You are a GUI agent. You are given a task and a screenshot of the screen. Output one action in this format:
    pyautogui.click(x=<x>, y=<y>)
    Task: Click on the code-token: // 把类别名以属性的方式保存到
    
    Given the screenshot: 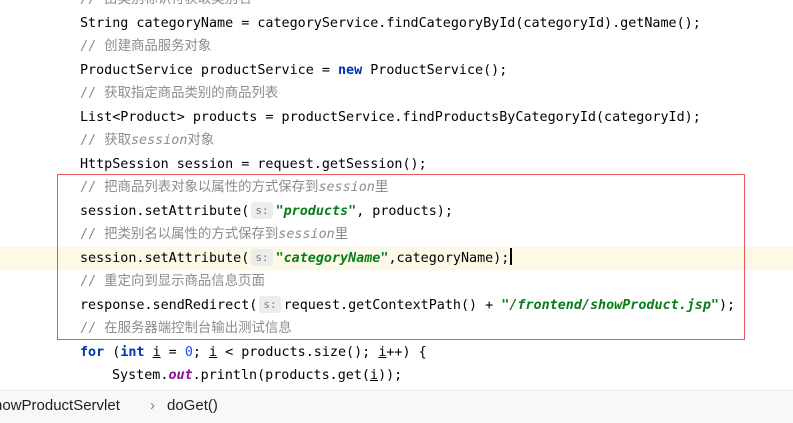 What is the action you would take?
    pyautogui.click(x=179, y=234)
    